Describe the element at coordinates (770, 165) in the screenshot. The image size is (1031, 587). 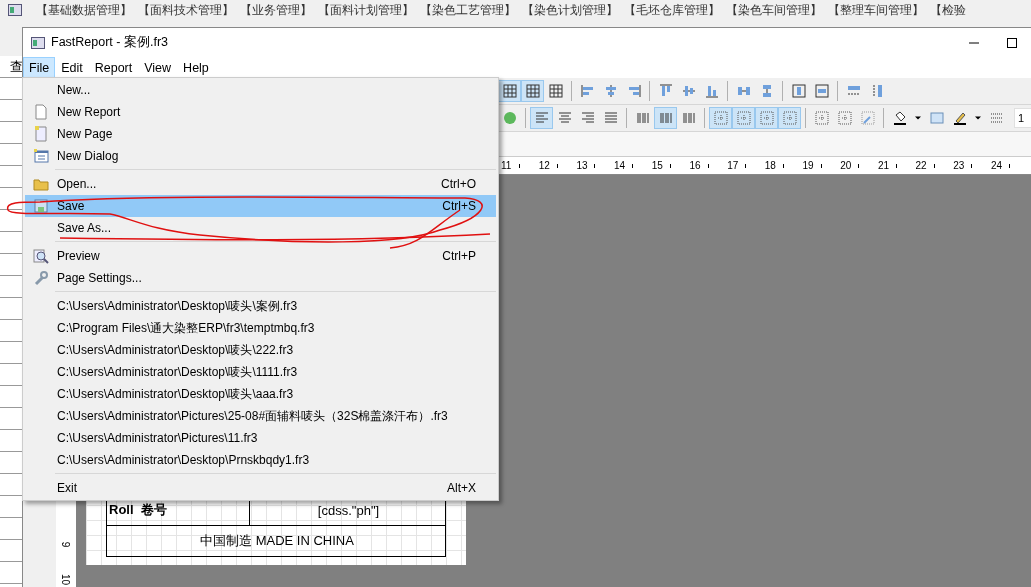
I see `ruler-number: 18` at that location.